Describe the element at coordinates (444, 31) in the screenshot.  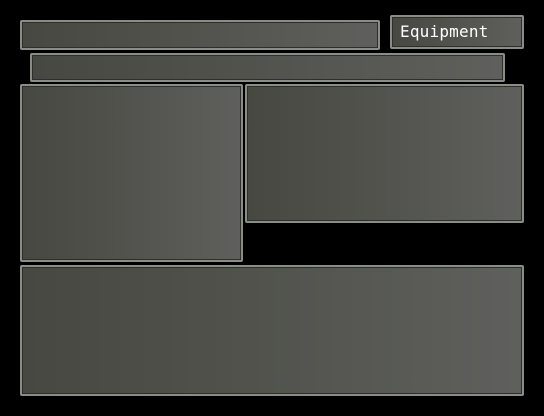
I see `scene-title: Equipment` at that location.